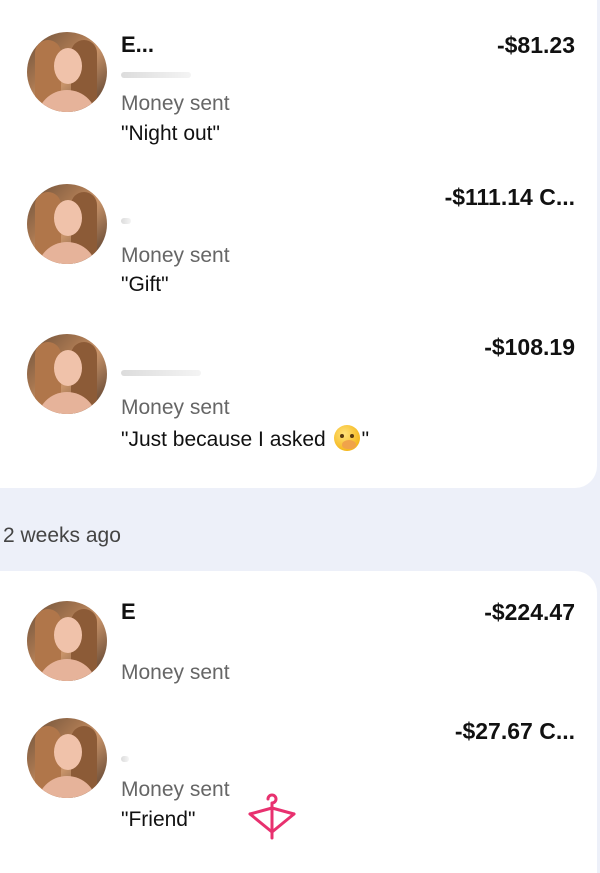  Describe the element at coordinates (62, 535) in the screenshot. I see `section-header: 2 weeks ago` at that location.